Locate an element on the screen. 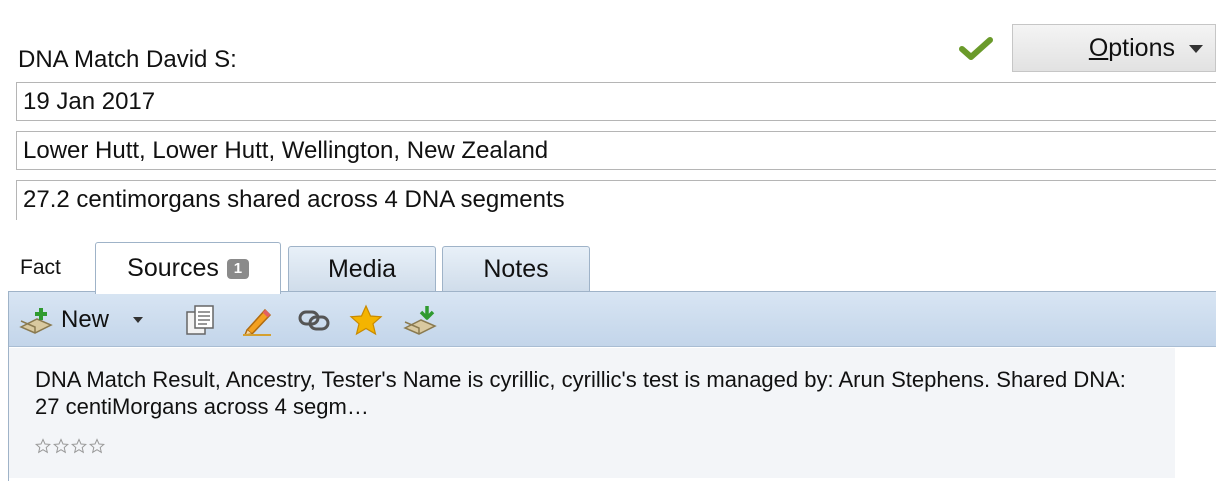 This screenshot has height=481, width=1216. new-source-button: New is located at coordinates (80, 320).